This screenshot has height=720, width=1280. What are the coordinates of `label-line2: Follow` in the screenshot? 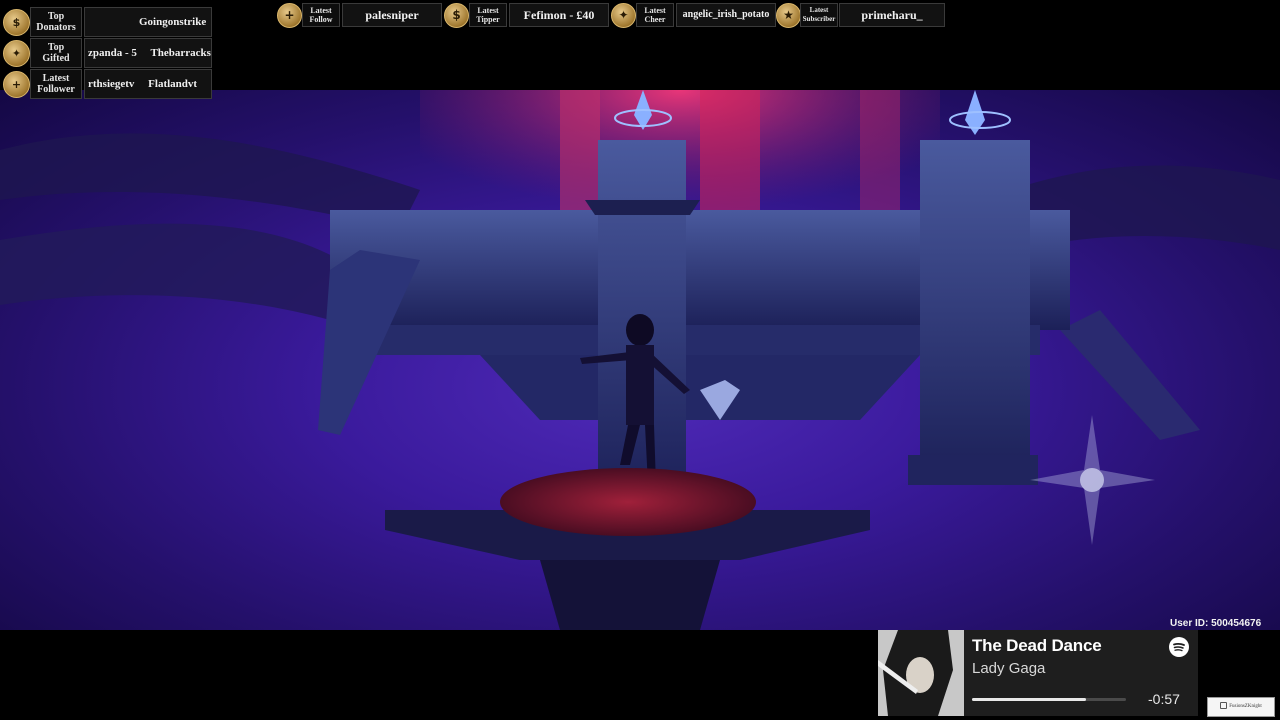 It's located at (321, 19).